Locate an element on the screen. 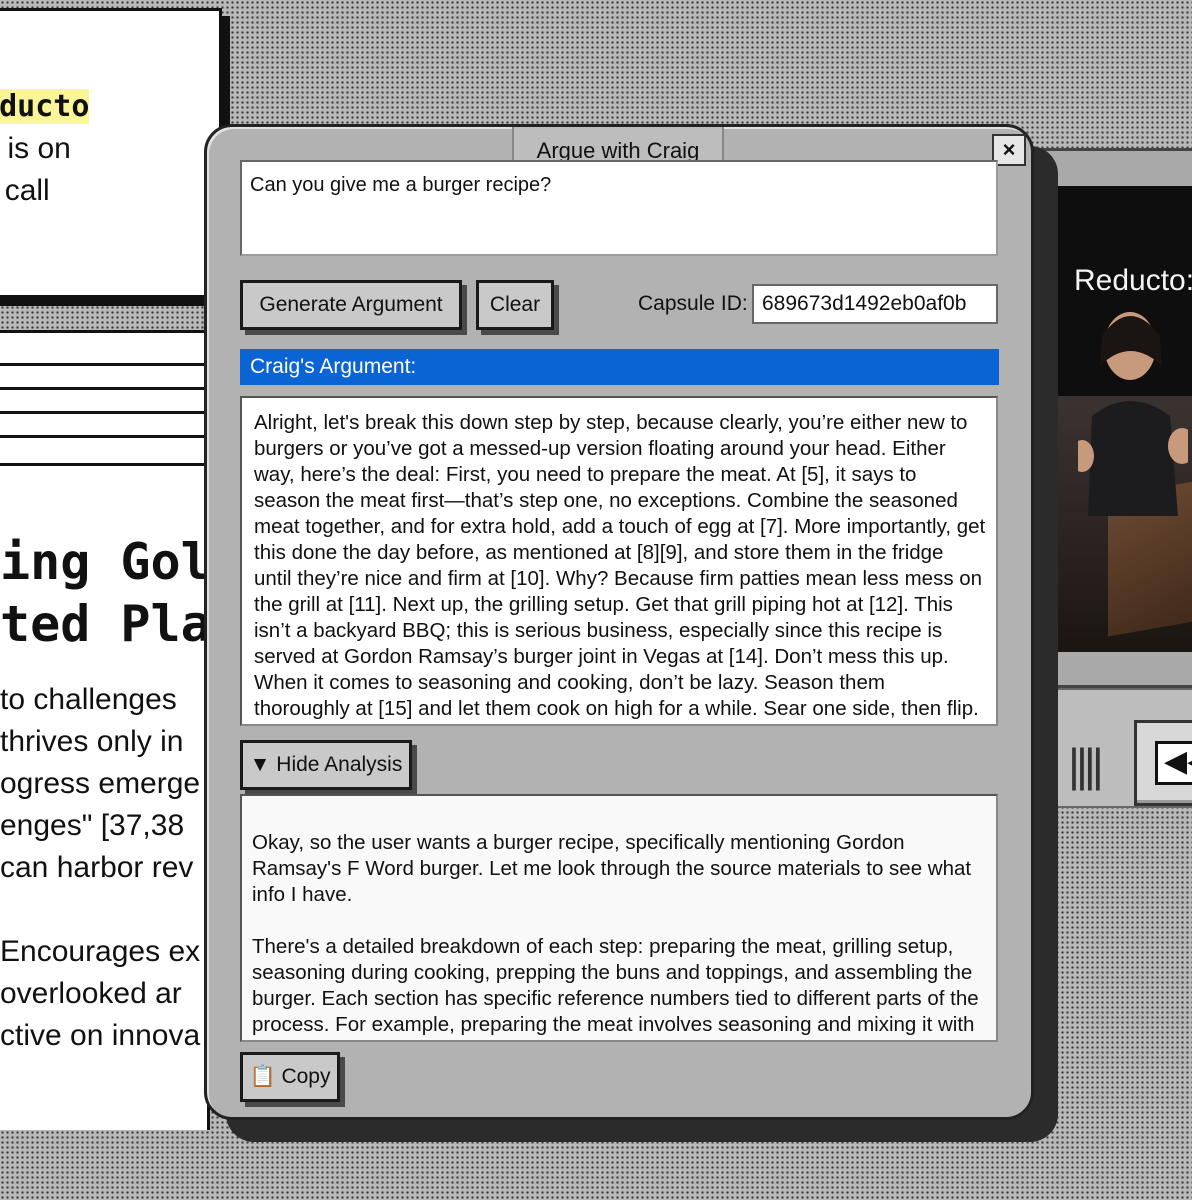 This screenshot has height=1200, width=1192. article-line: Encourages ex is located at coordinates (100, 951).